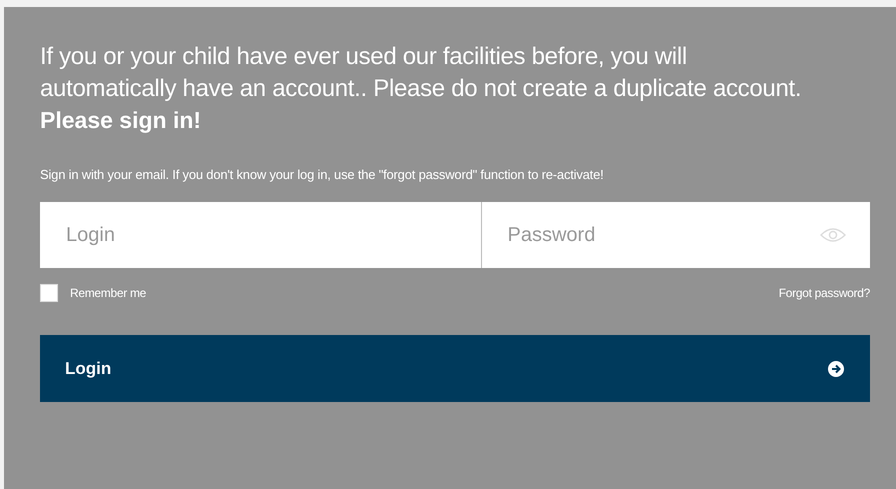 Image resolution: width=896 pixels, height=489 pixels. I want to click on login-button: Login, so click(455, 368).